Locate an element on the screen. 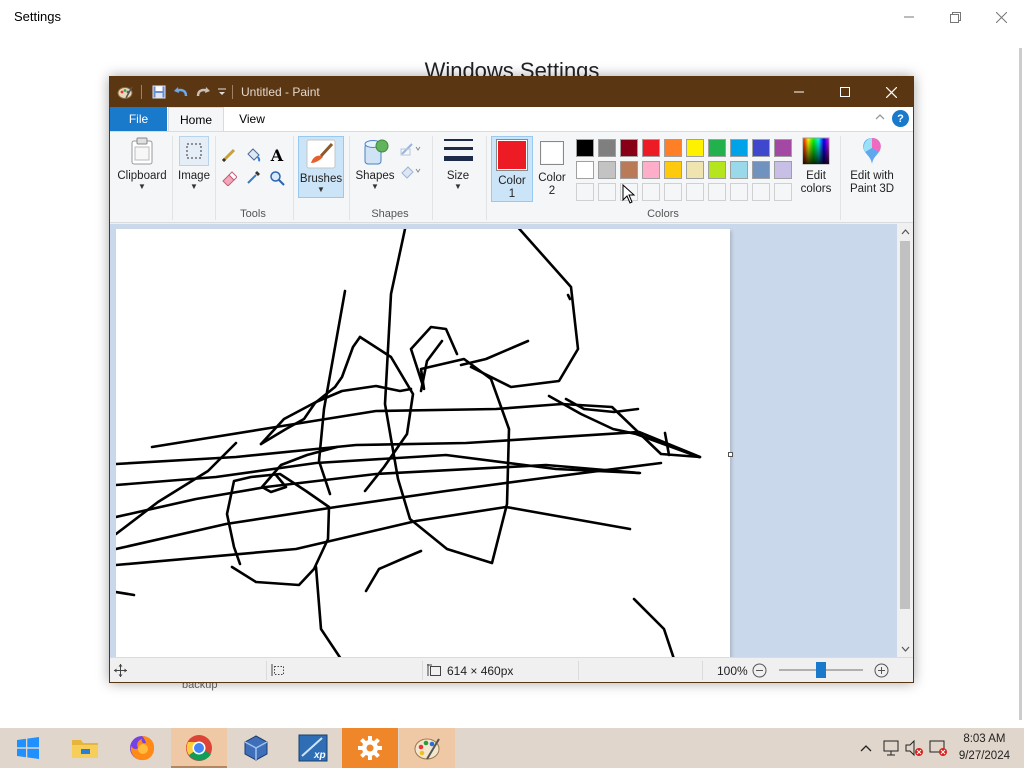  clock: 8:03 AM 9/27/2024 is located at coordinates (984, 748).